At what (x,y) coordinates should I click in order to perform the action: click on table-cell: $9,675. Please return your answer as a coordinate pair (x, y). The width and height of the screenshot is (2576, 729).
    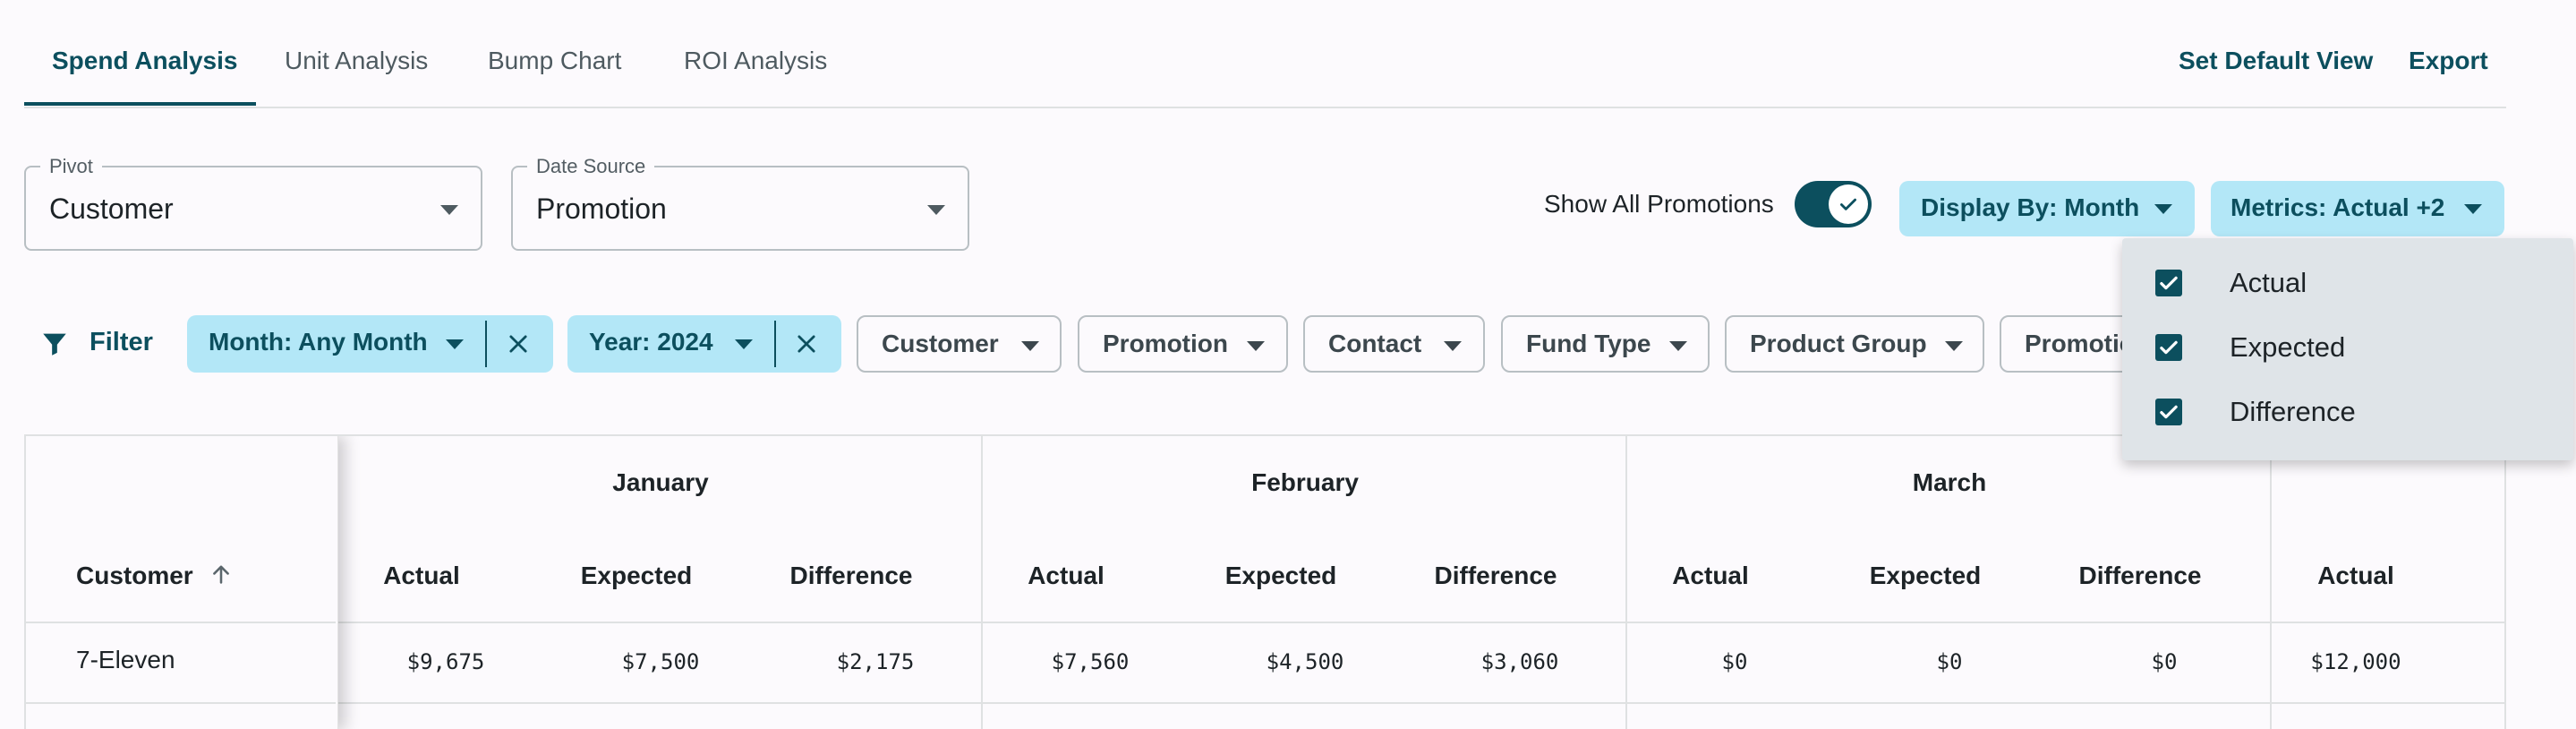
    Looking at the image, I should click on (445, 661).